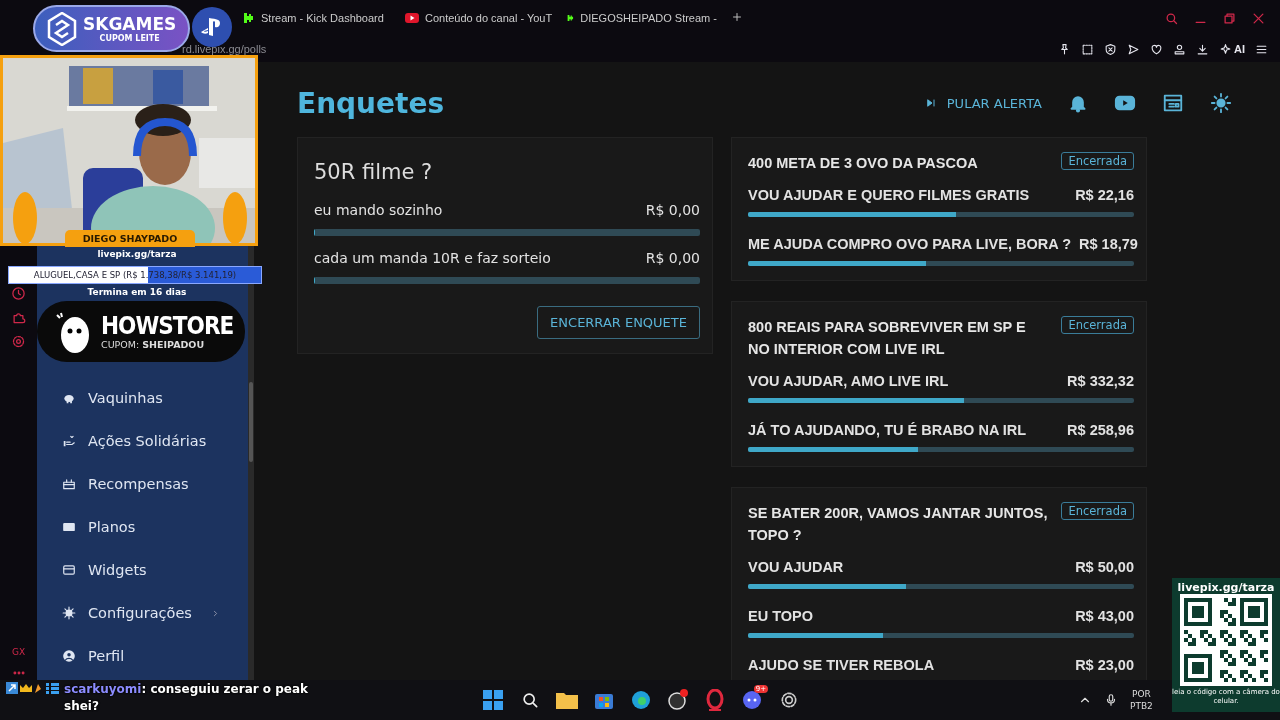  Describe the element at coordinates (480, 18) in the screenshot. I see `browser-tab: Conteúdo do canal - YouT` at that location.